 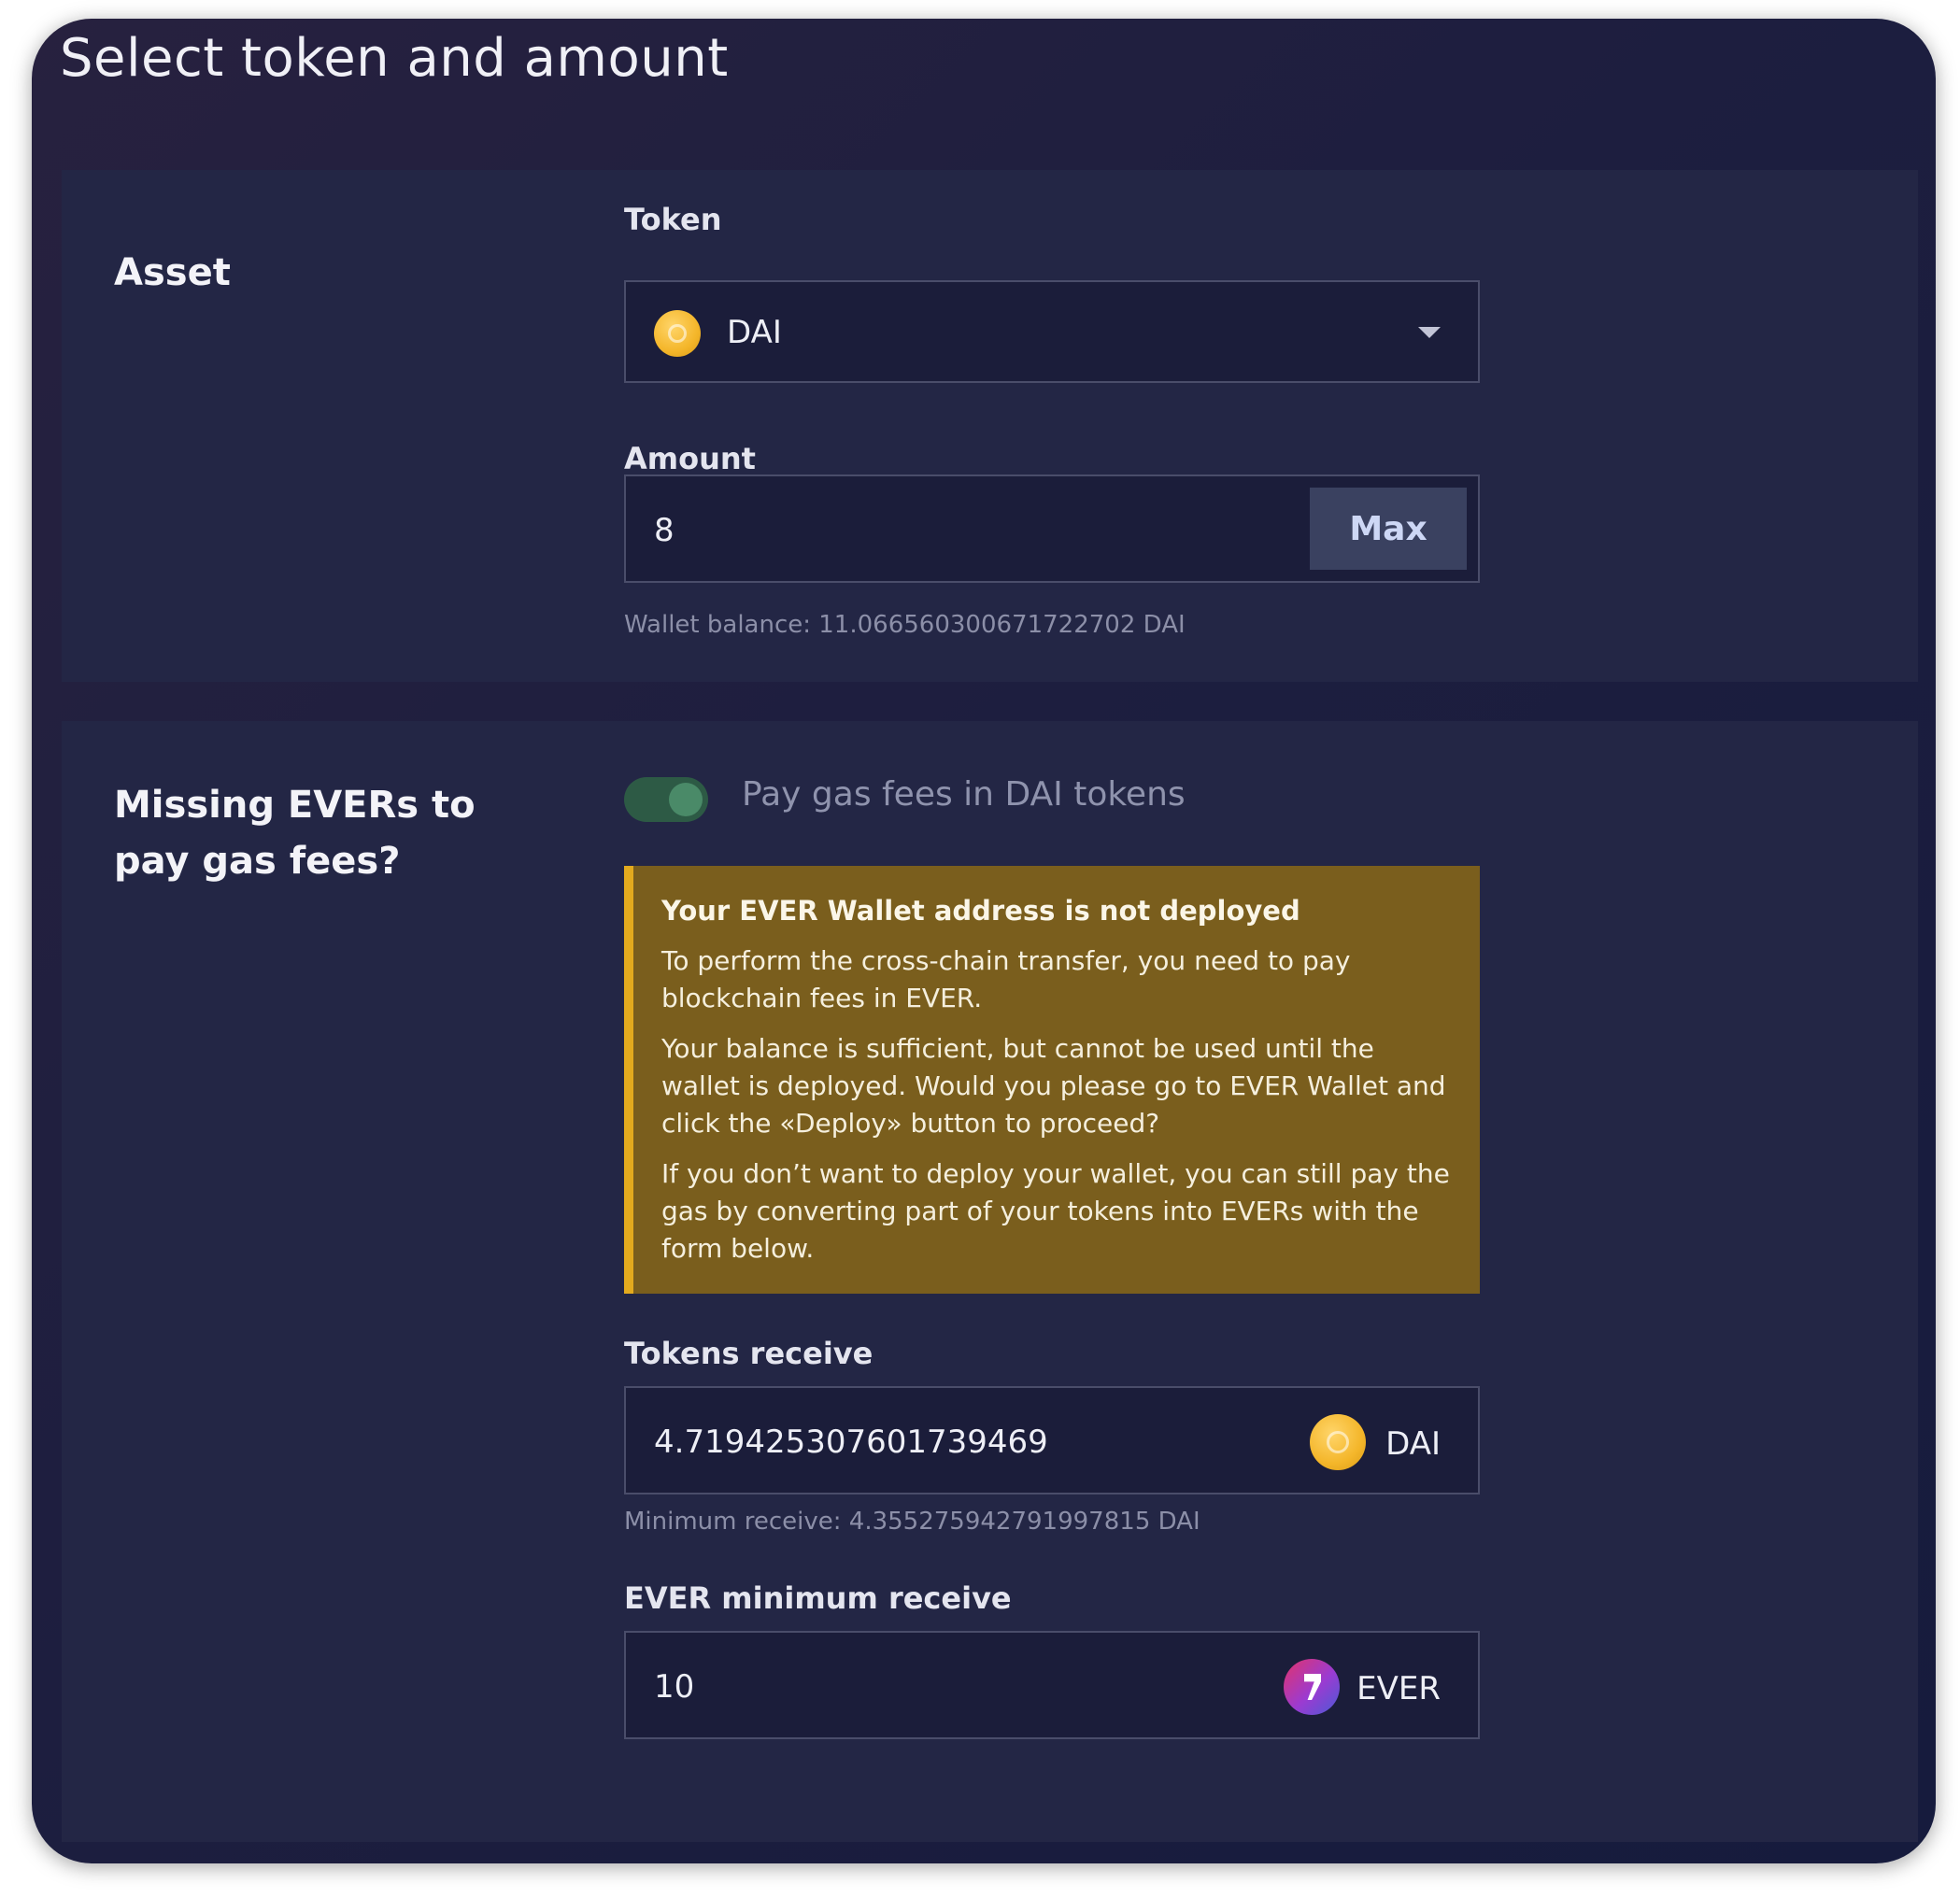 I want to click on asset-section-label: Asset, so click(x=173, y=272).